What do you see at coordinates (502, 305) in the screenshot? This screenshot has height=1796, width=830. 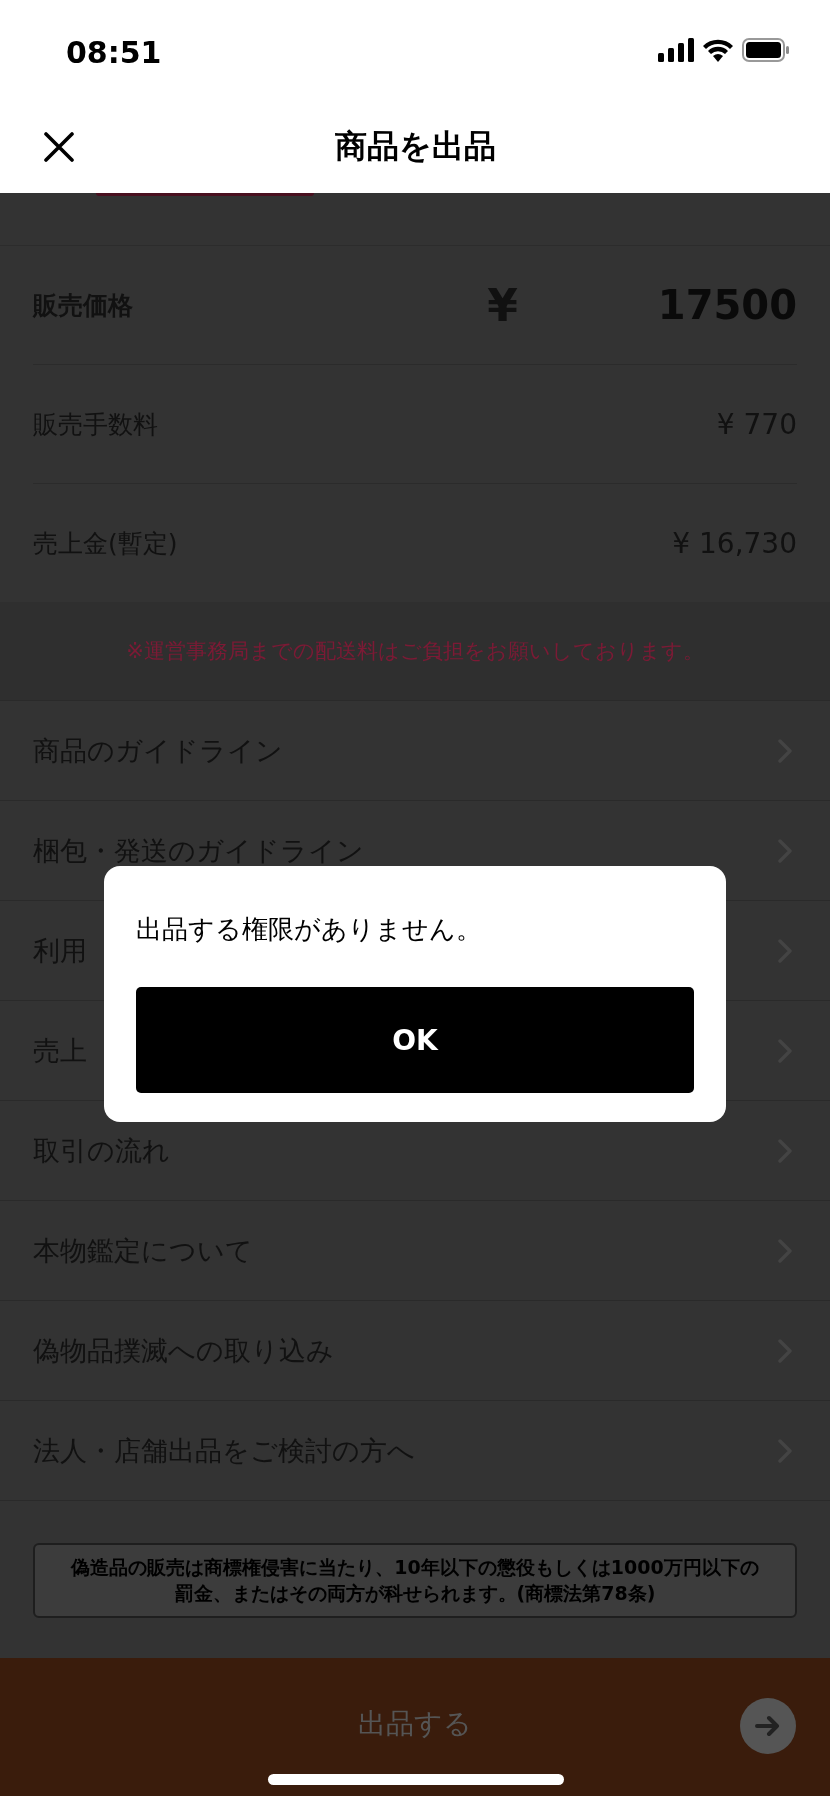 I see `currency-sign: ¥` at bounding box center [502, 305].